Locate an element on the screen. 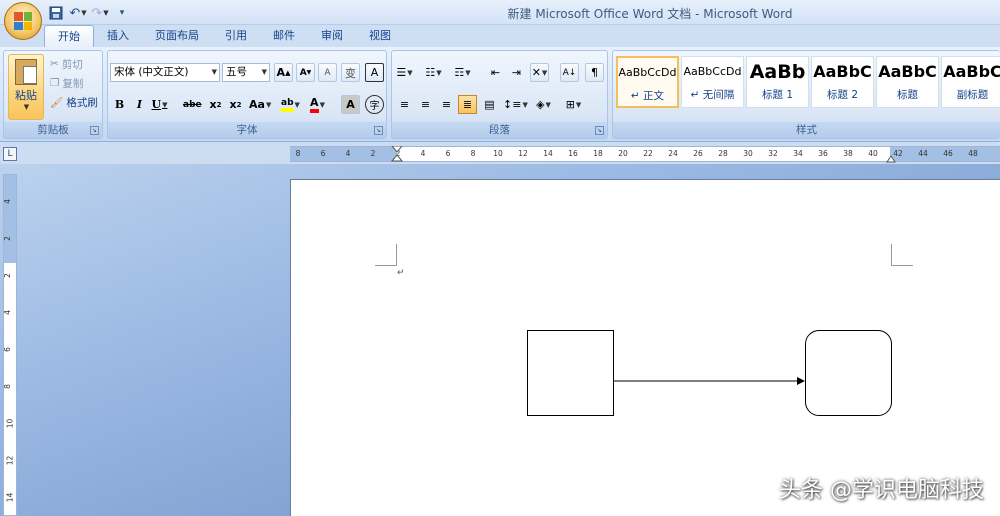  grow-font-button: A ▲ is located at coordinates (283, 72).